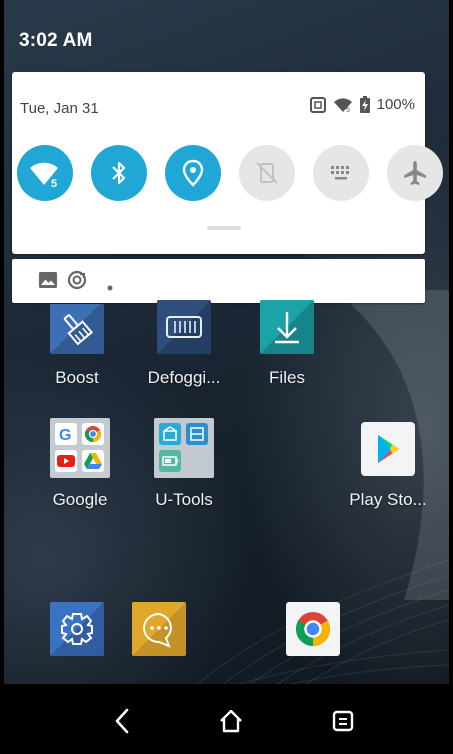  I want to click on wifi-icon: 5, so click(44, 175).